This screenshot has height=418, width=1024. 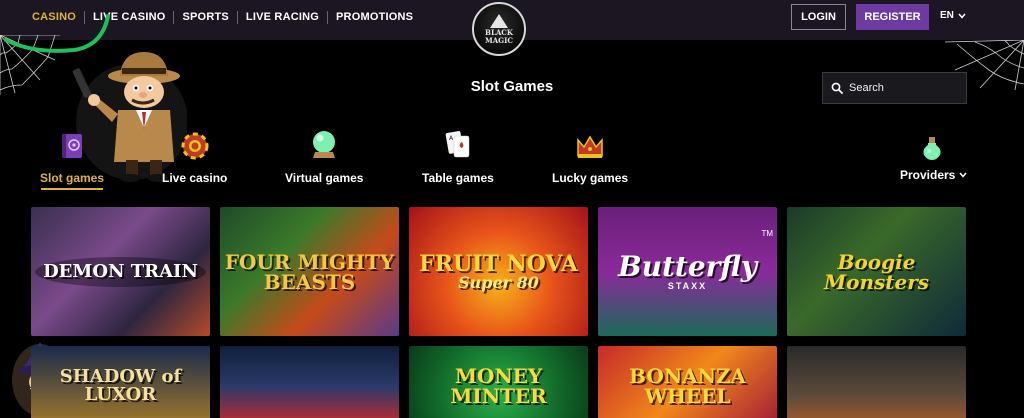 What do you see at coordinates (904, 88) in the screenshot?
I see `search-input` at bounding box center [904, 88].